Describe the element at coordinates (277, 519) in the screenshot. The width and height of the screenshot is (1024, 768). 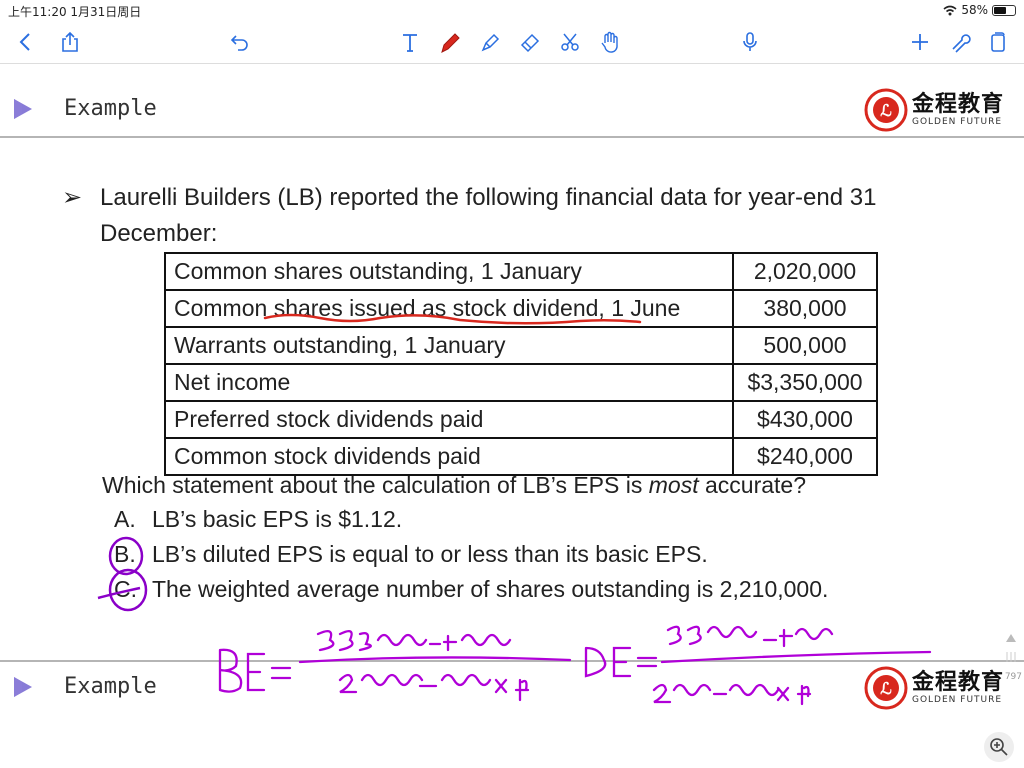
I see `option-text: LB’s basic EPS is $1.12.` at that location.